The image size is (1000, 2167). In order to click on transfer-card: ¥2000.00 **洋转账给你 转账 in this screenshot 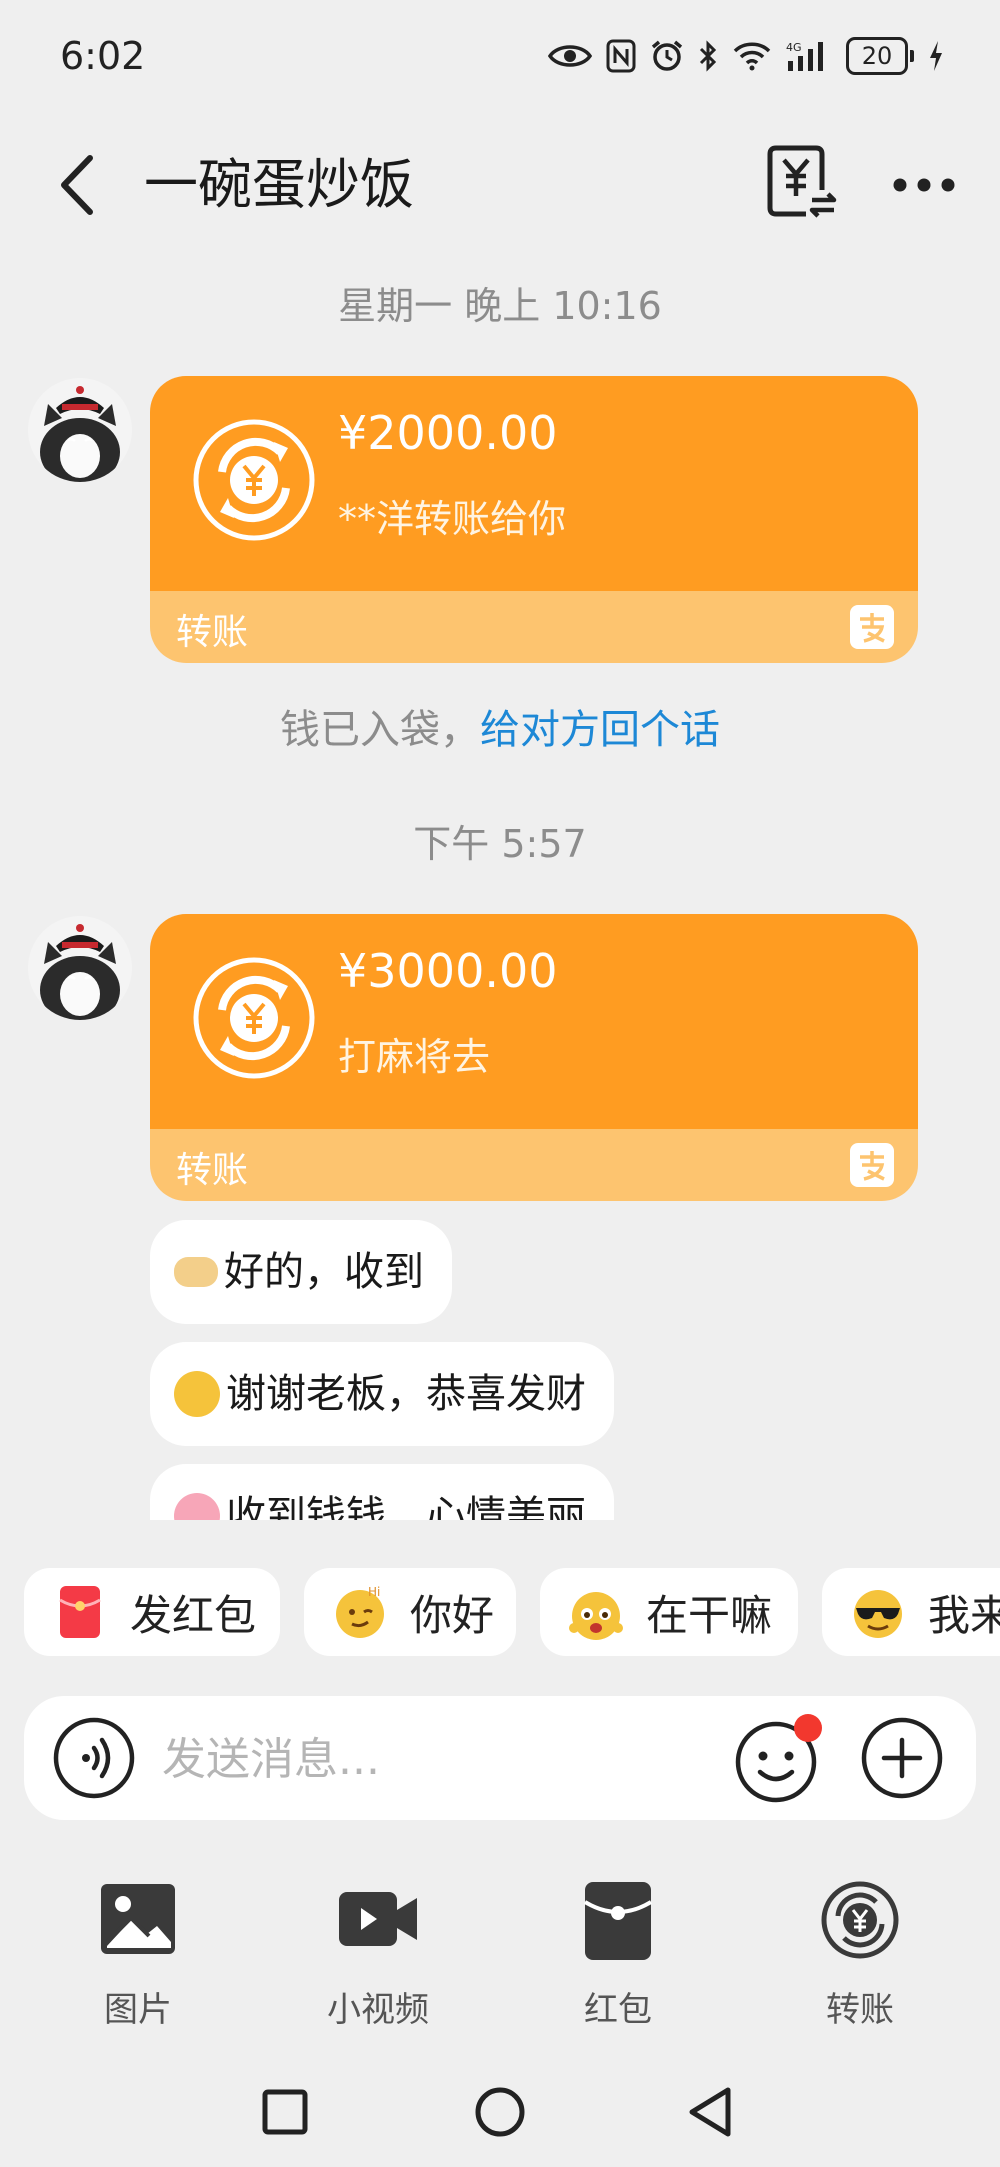, I will do `click(534, 519)`.